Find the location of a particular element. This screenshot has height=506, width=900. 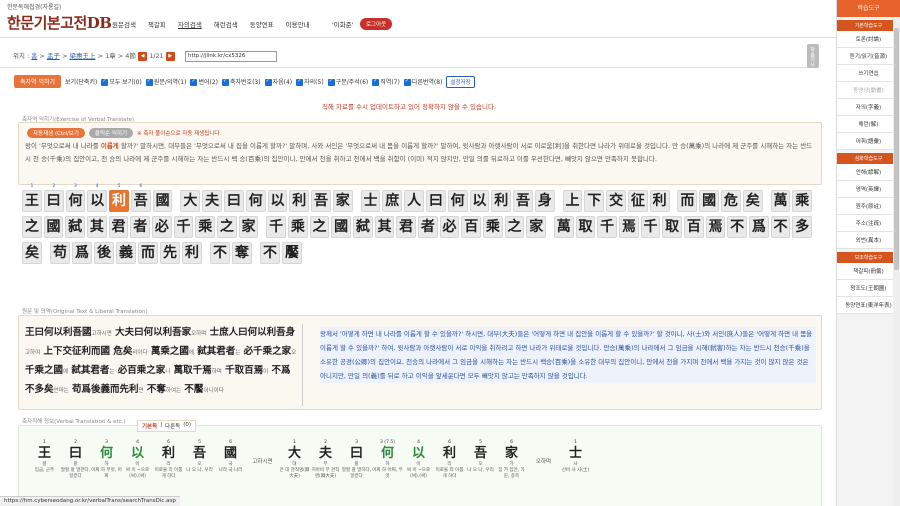

crumb-home: 홈 is located at coordinates (34, 56).